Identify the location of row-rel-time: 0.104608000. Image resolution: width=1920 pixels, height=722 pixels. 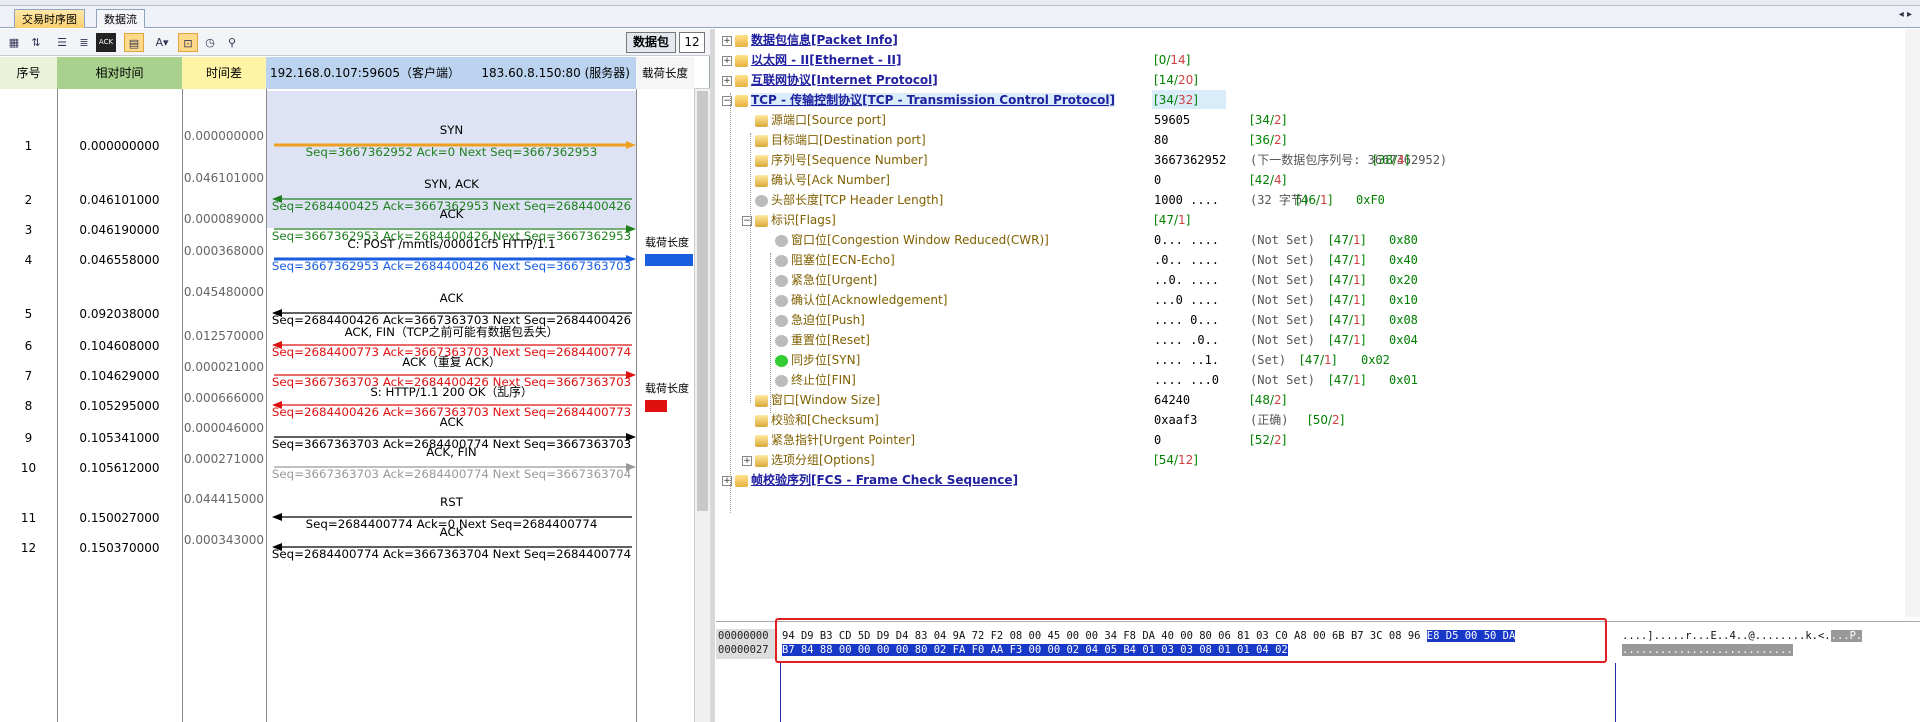
(119, 346).